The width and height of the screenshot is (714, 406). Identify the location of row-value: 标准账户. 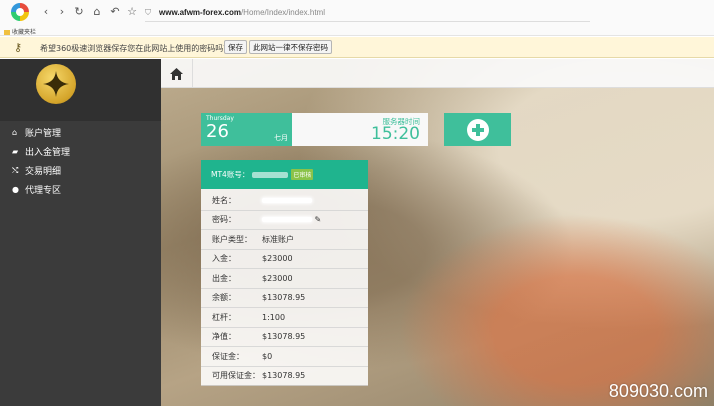
(278, 239).